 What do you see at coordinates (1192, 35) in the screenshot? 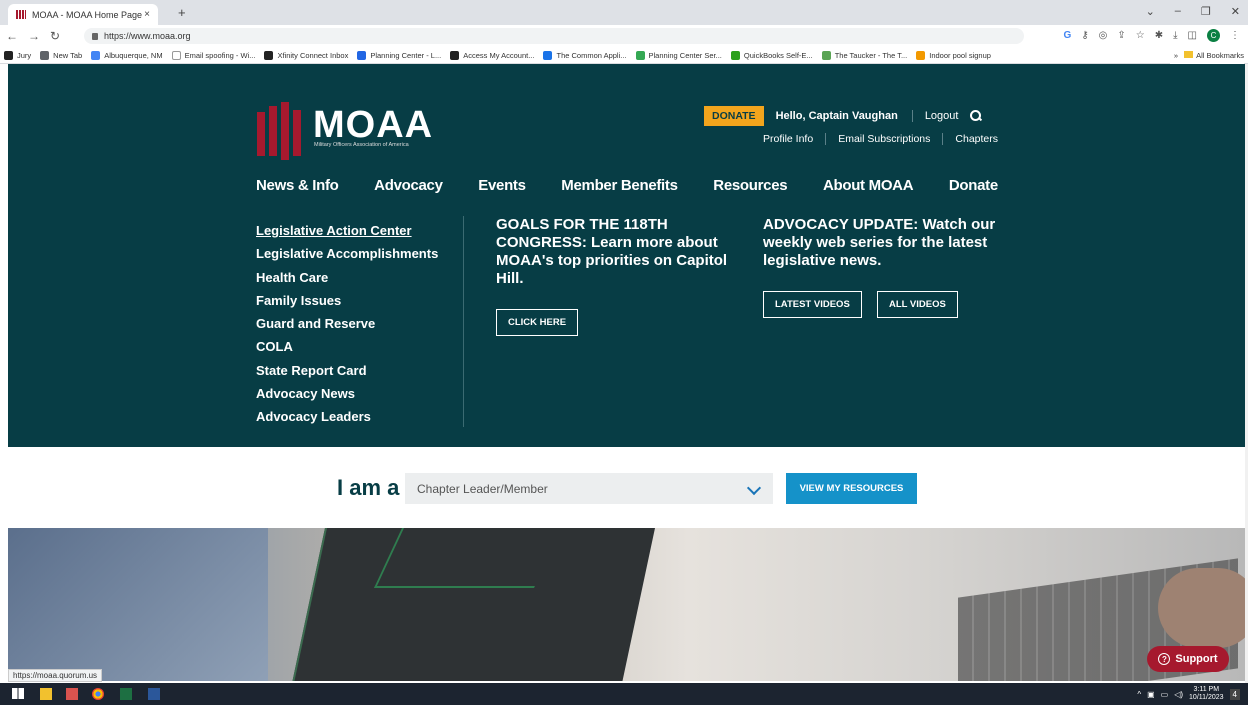
I see `side-panel-icon: ◫` at bounding box center [1192, 35].